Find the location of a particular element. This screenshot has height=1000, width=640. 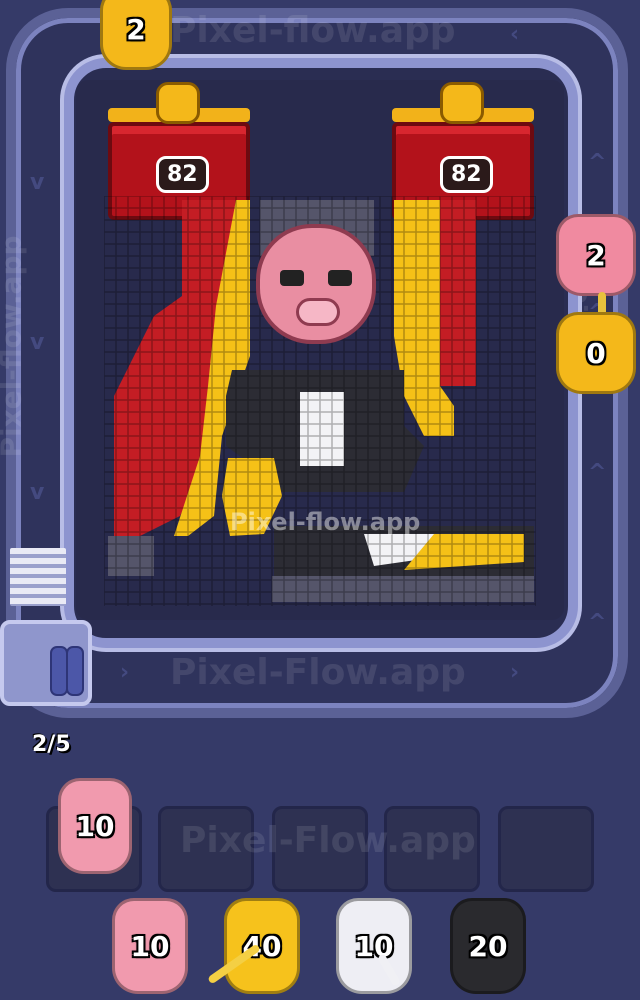

track-pig-right-lower: 0 is located at coordinates (596, 353).